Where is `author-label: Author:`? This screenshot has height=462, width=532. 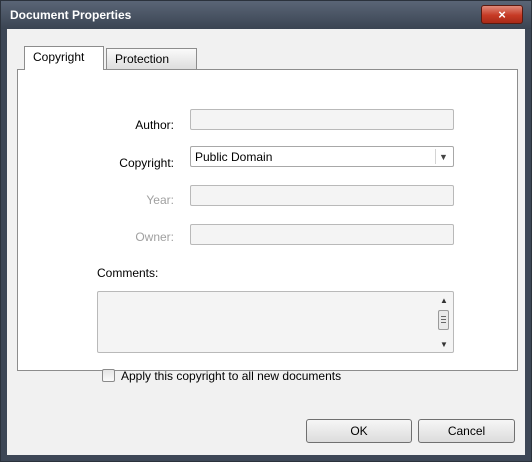
author-label: Author: is located at coordinates (154, 125).